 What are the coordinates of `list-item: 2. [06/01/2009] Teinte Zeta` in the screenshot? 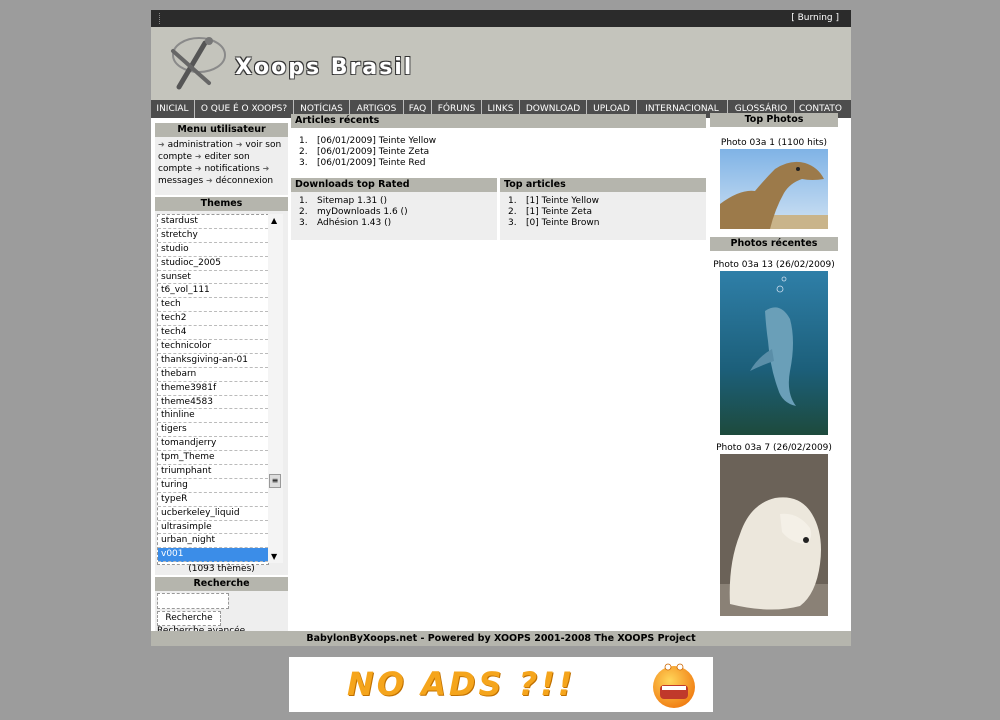 It's located at (498, 152).